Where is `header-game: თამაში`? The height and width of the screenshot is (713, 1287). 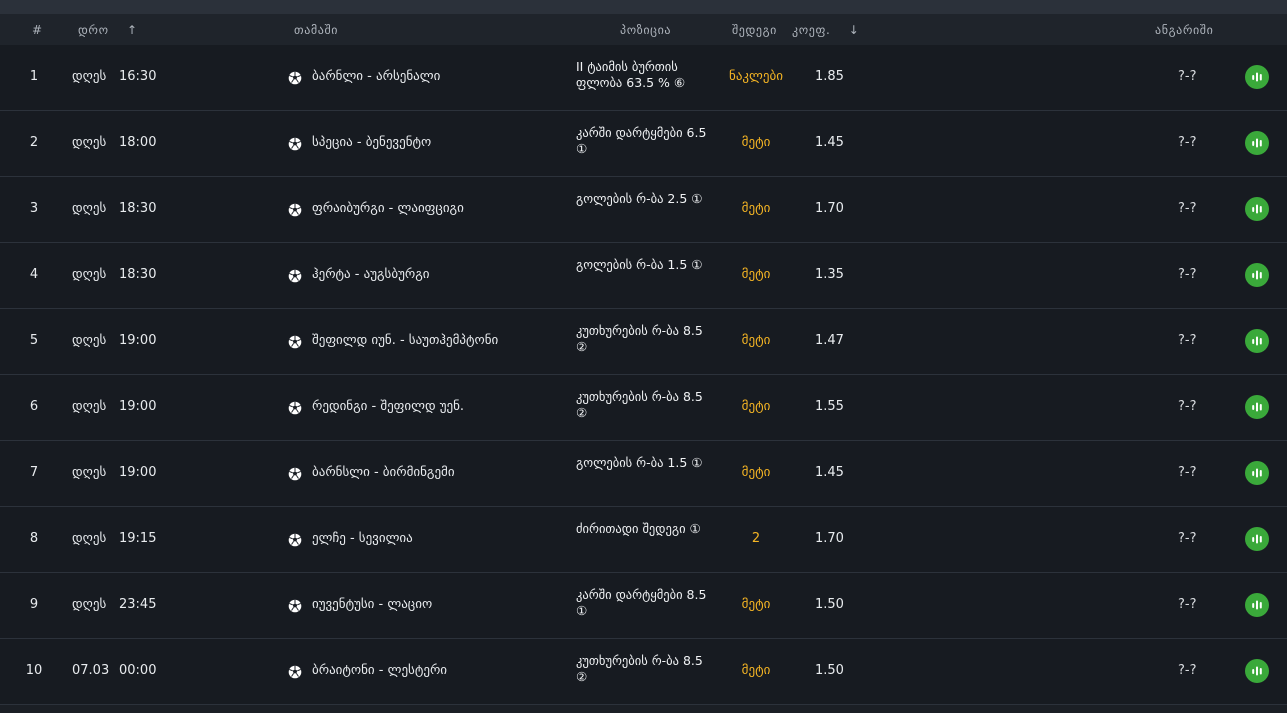
header-game: თამაში is located at coordinates (316, 30).